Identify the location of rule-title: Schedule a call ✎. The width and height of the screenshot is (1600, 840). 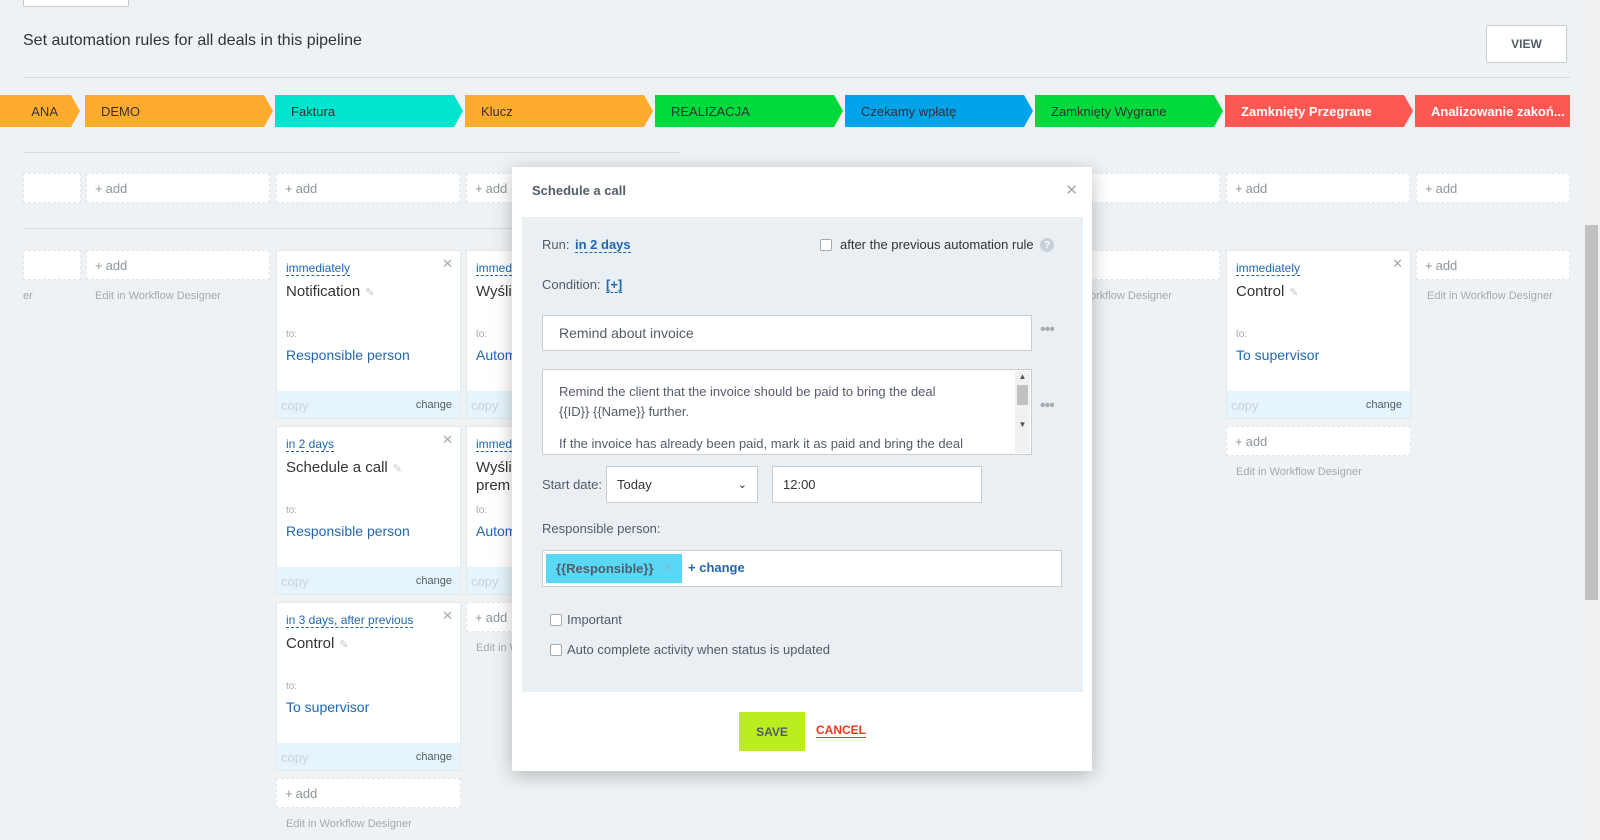
(344, 467).